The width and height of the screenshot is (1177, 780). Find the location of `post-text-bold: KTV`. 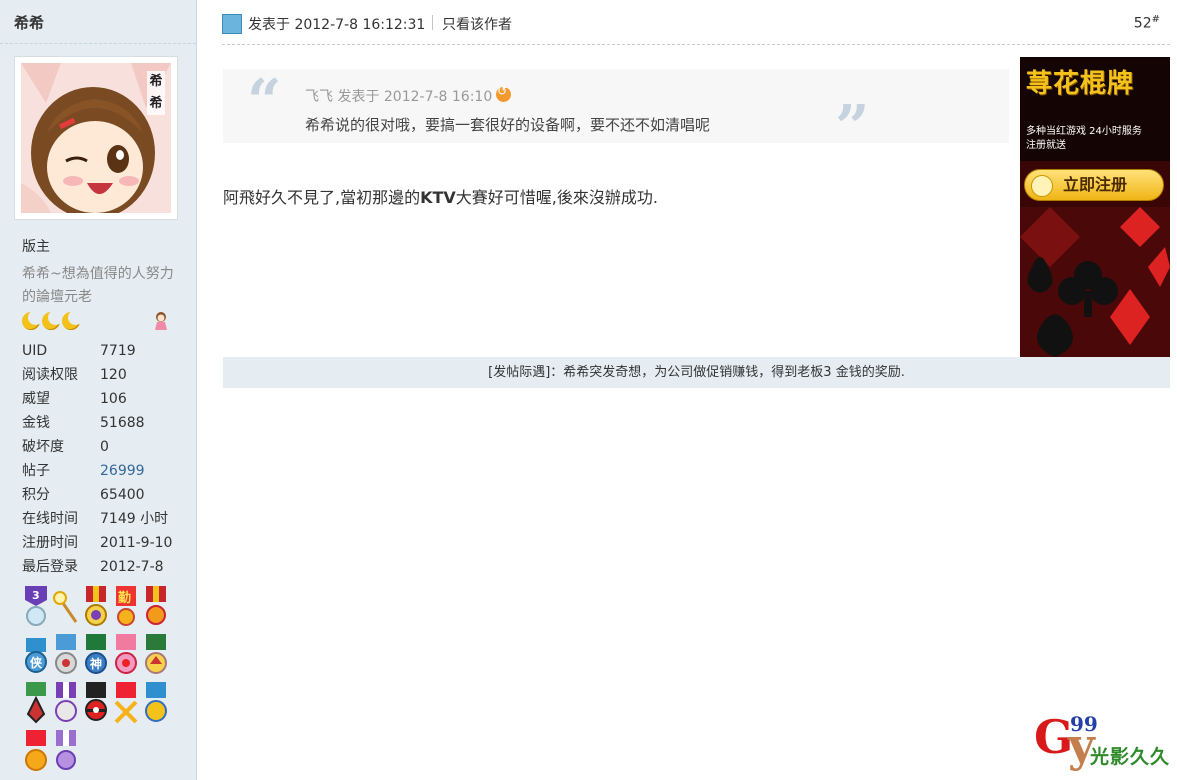

post-text-bold: KTV is located at coordinates (438, 197).